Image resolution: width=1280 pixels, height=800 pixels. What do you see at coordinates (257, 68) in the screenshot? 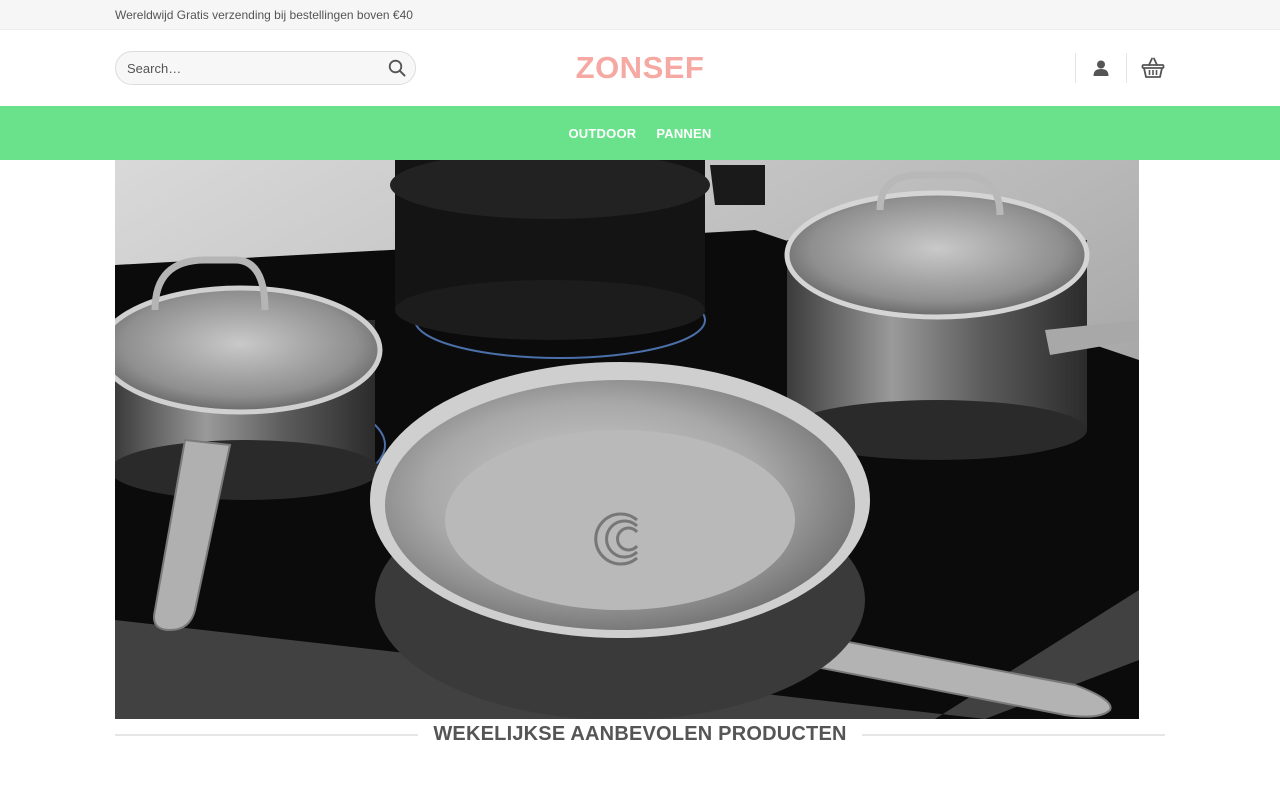
I see `search-input` at bounding box center [257, 68].